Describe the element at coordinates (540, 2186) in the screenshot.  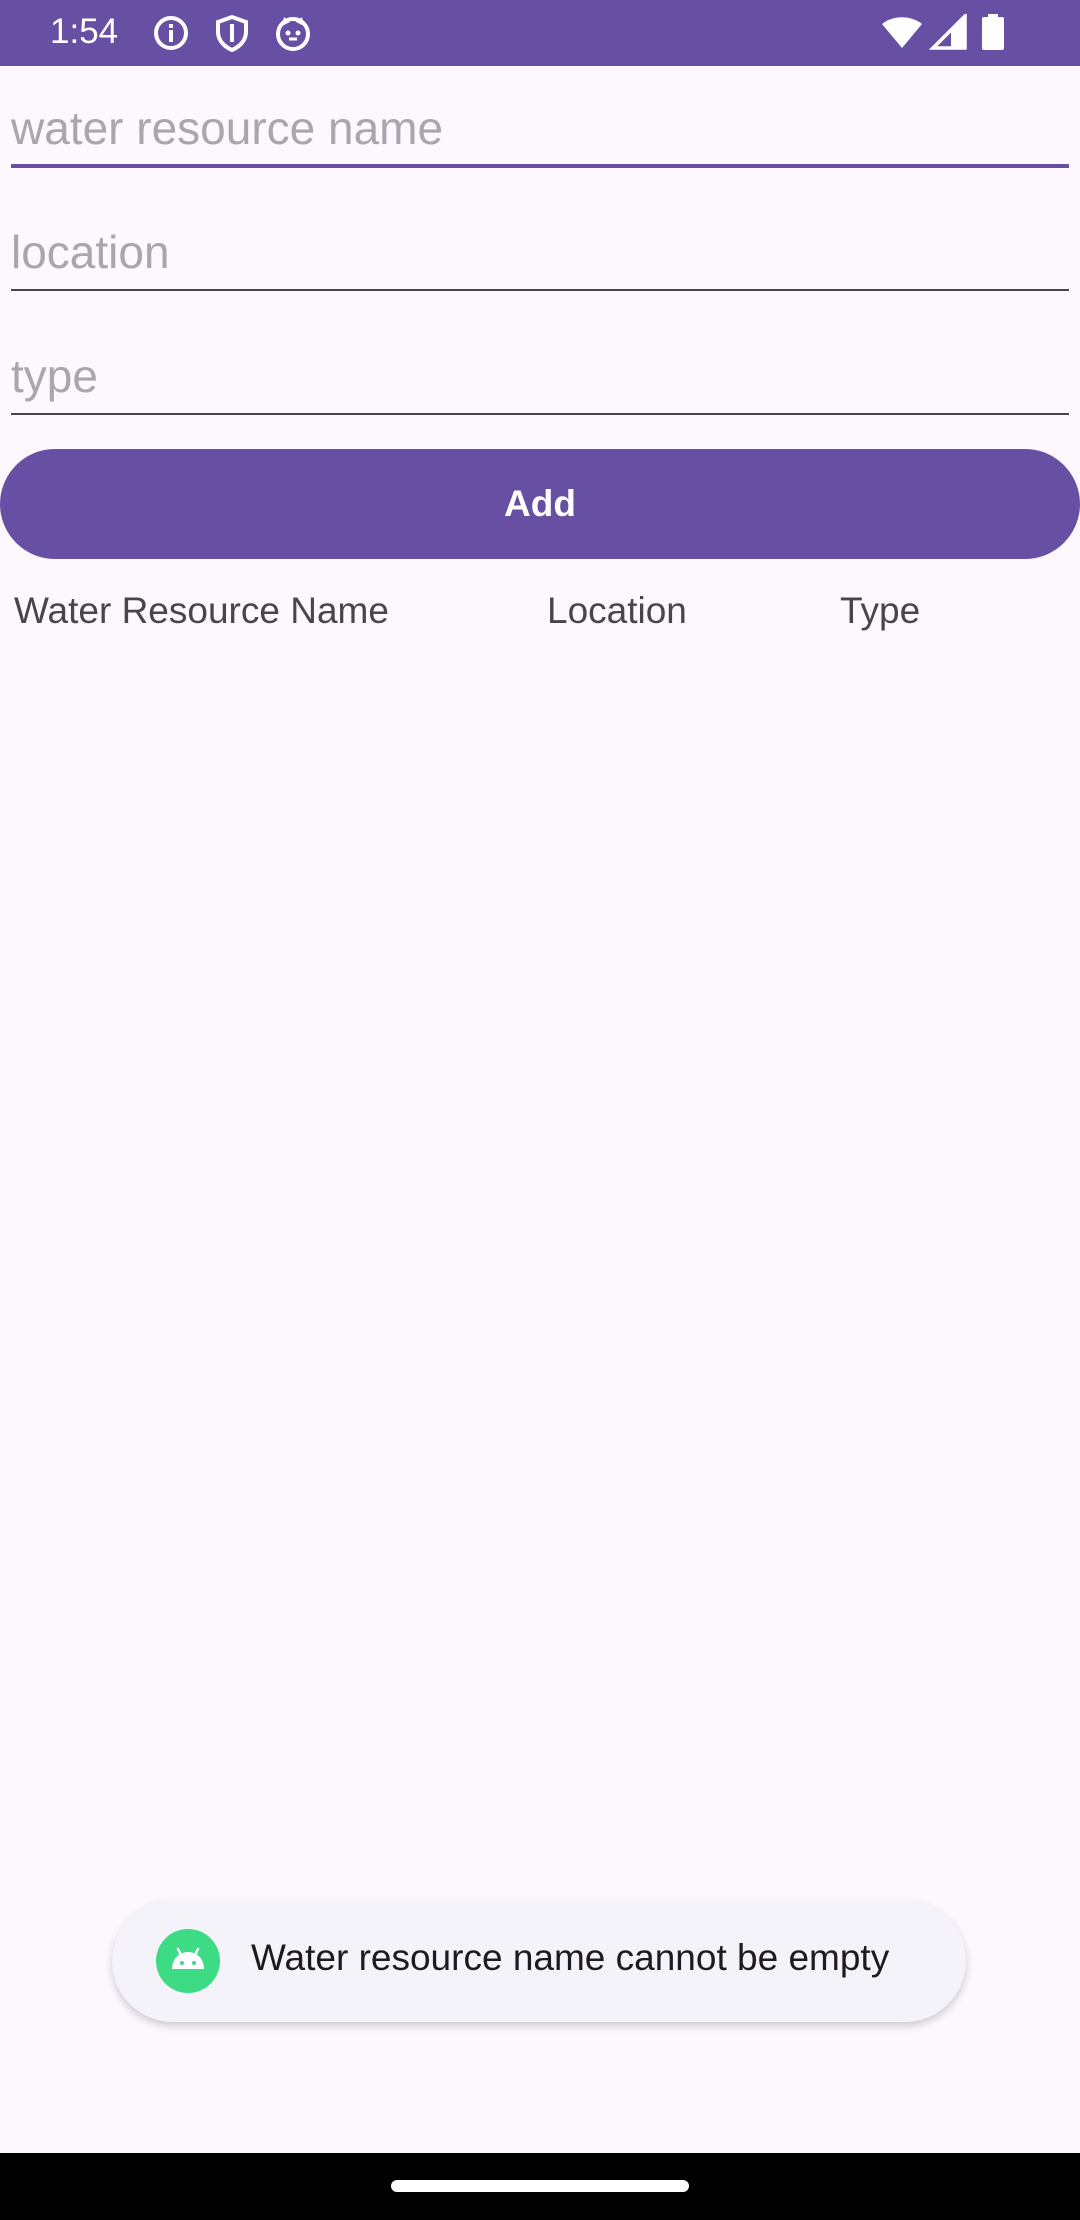
I see `home-handle` at that location.